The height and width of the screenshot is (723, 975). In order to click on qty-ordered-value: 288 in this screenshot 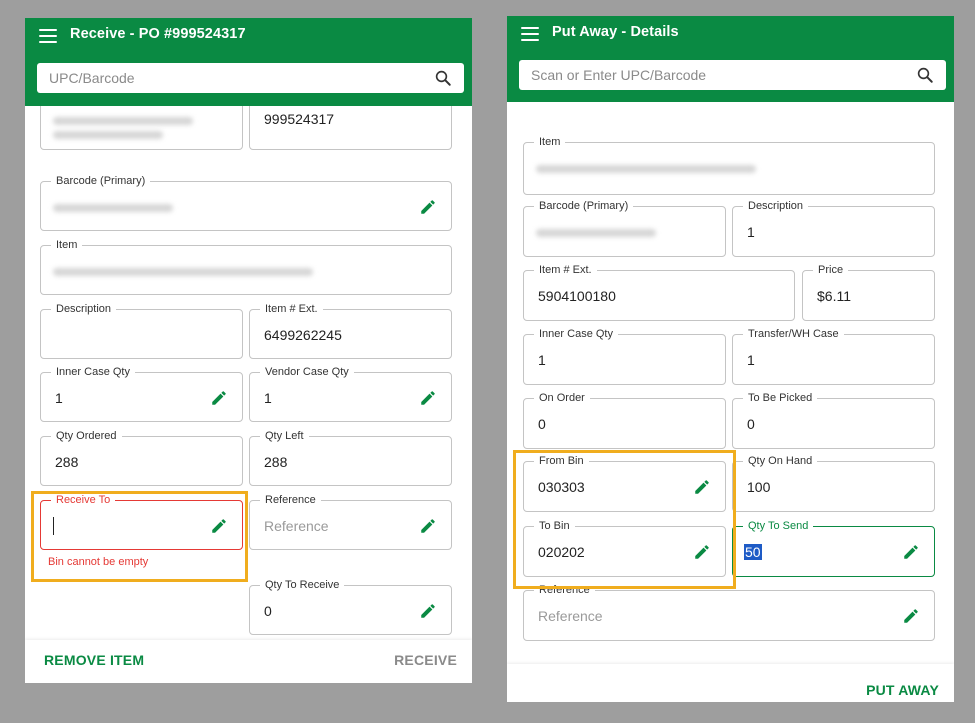, I will do `click(67, 462)`.